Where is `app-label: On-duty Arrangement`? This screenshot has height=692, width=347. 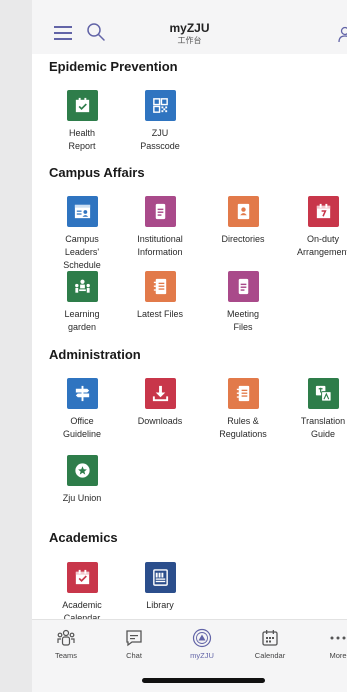 app-label: On-duty Arrangement is located at coordinates (321, 245).